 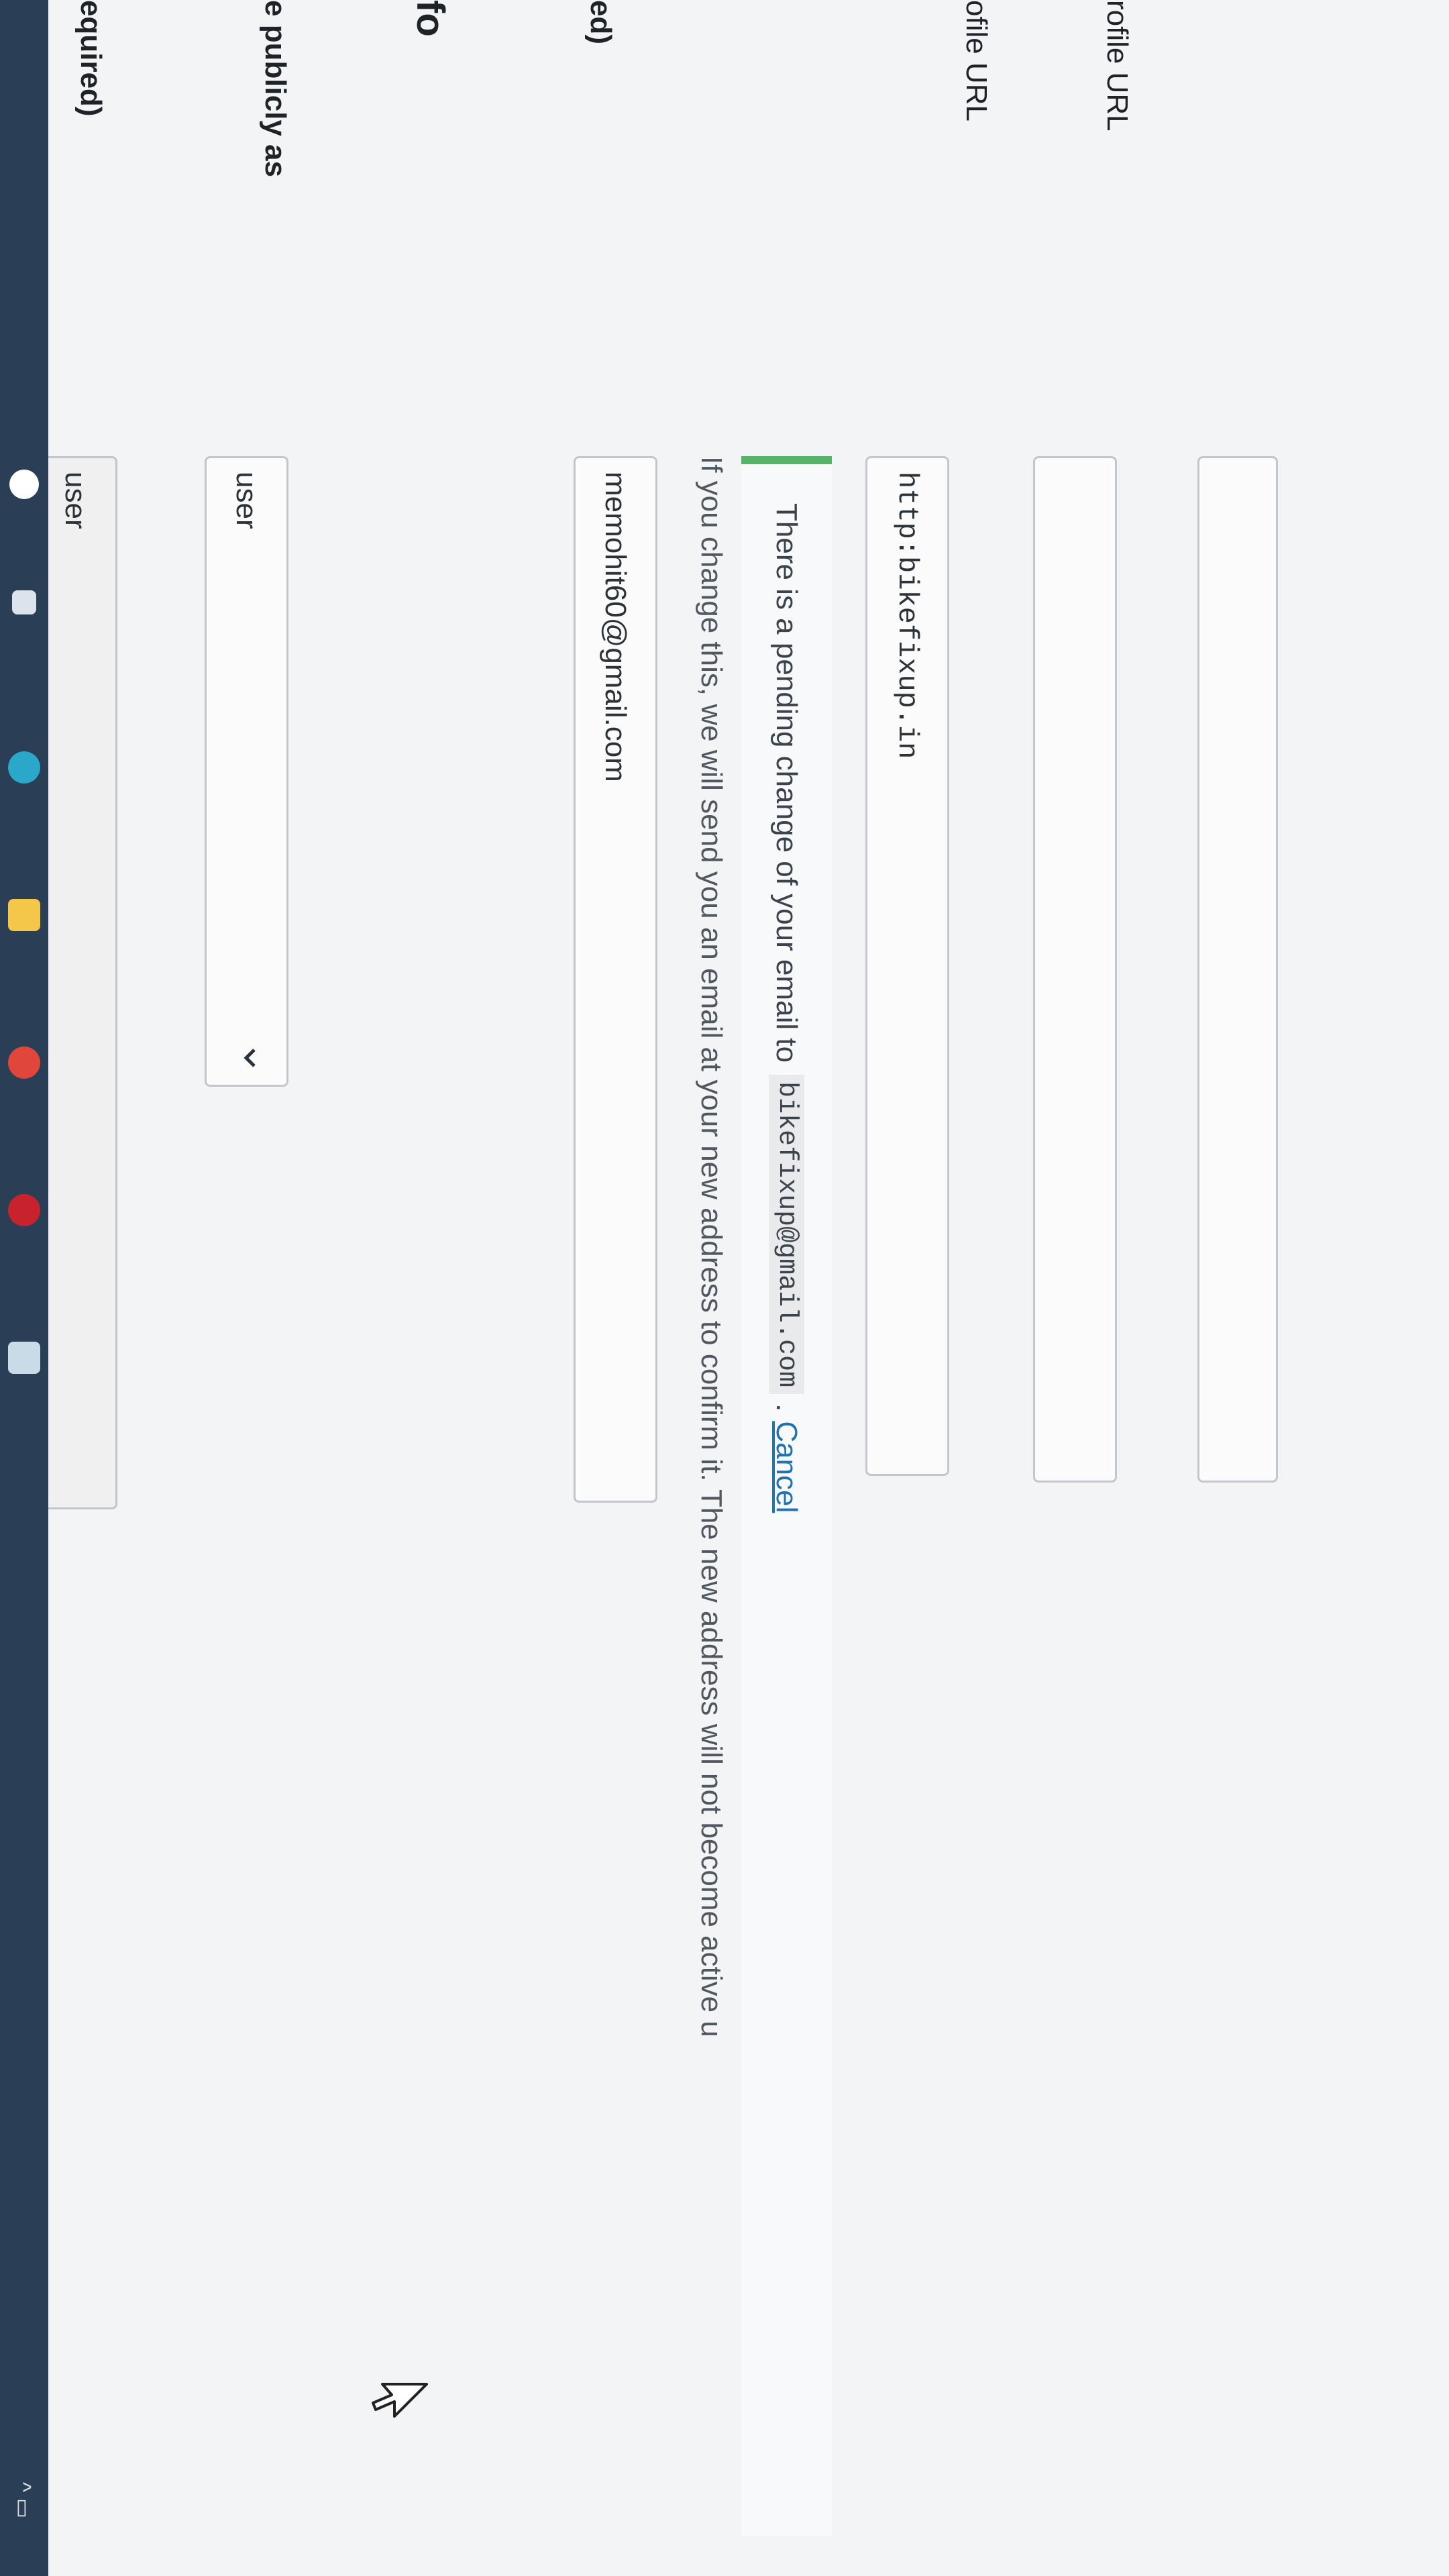 What do you see at coordinates (430, 18) in the screenshot?
I see `contact-info-heading: fo` at bounding box center [430, 18].